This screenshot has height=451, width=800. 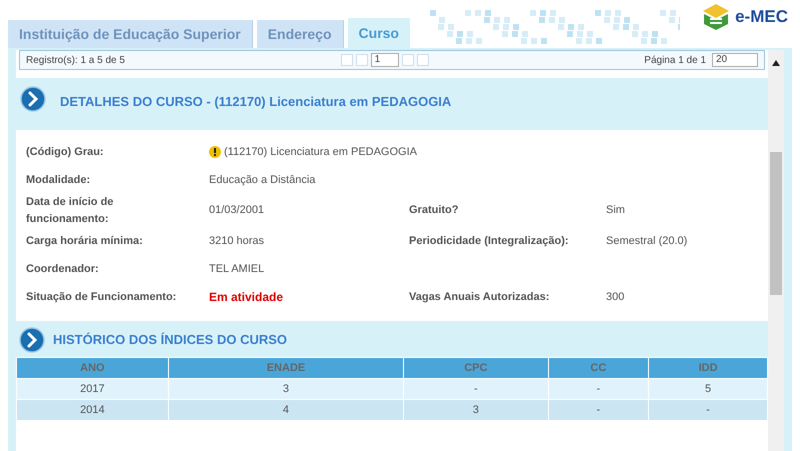 I want to click on field-label: Situação de Funcionamento:, so click(x=102, y=297).